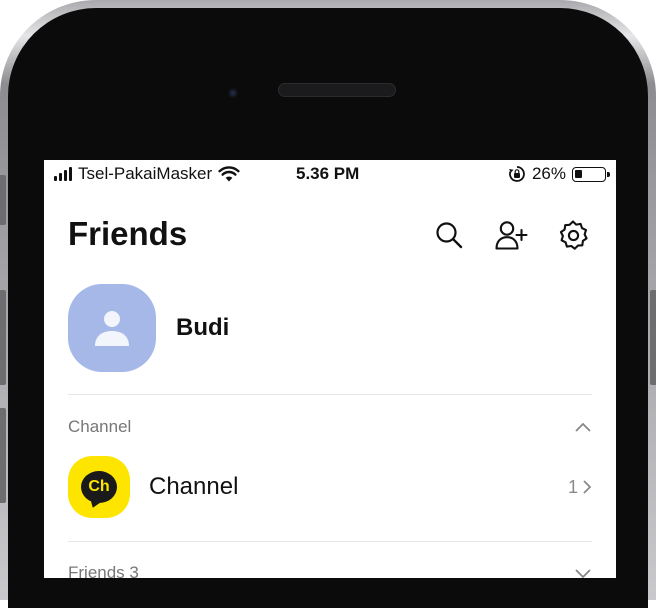 This screenshot has width=656, height=608. Describe the element at coordinates (330, 487) in the screenshot. I see `channel-list-item: Ch Channel 1` at that location.